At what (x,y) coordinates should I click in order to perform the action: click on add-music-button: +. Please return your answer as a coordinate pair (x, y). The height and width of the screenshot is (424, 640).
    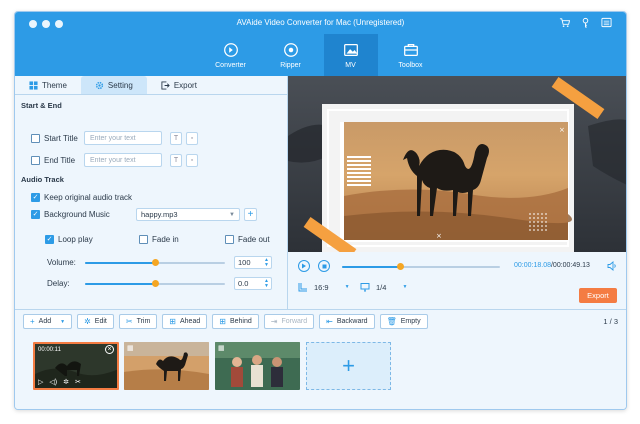
    Looking at the image, I should click on (250, 214).